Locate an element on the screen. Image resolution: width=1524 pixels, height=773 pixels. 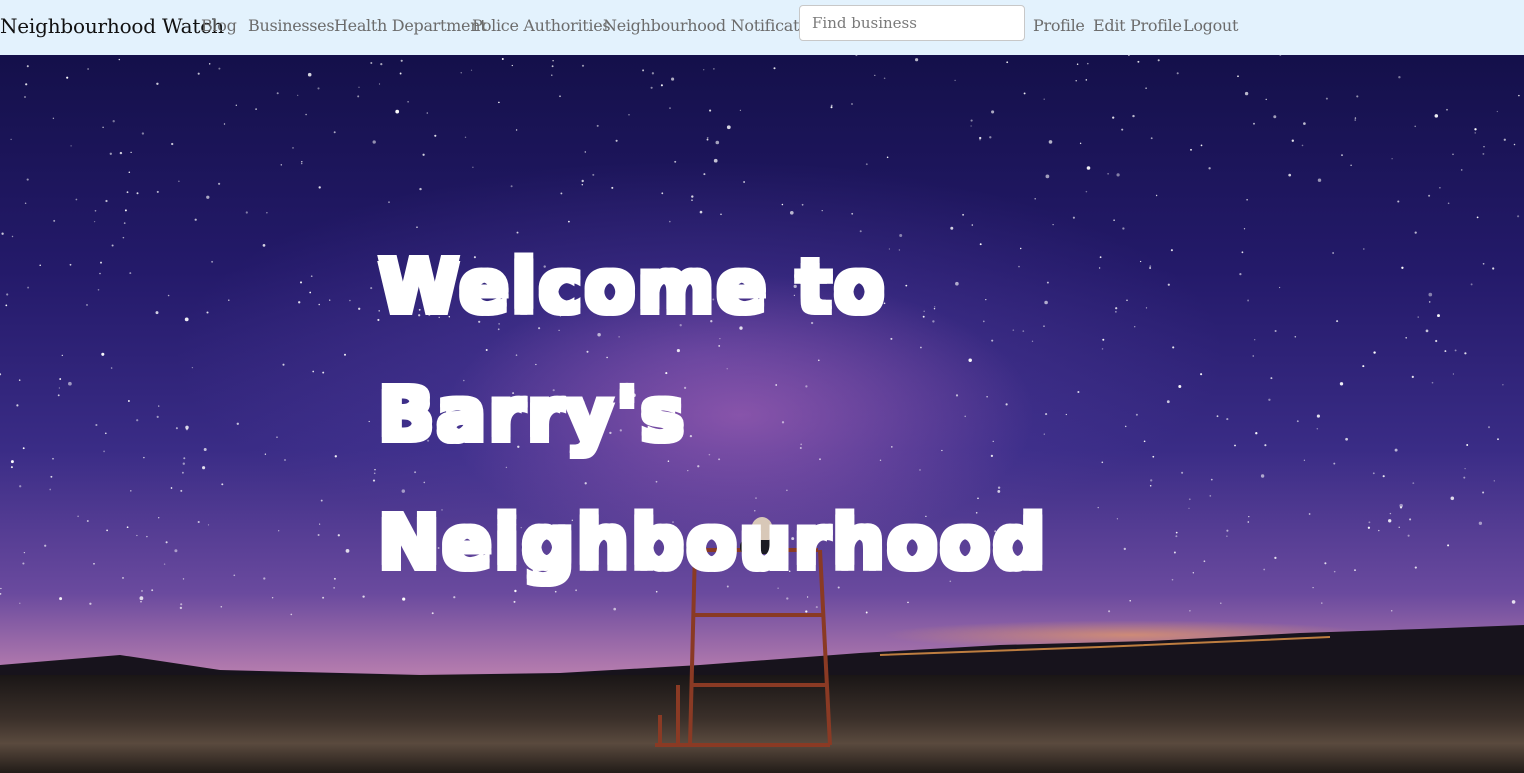
nav-link-edit-profile: Edit Profile is located at coordinates (1137, 25).